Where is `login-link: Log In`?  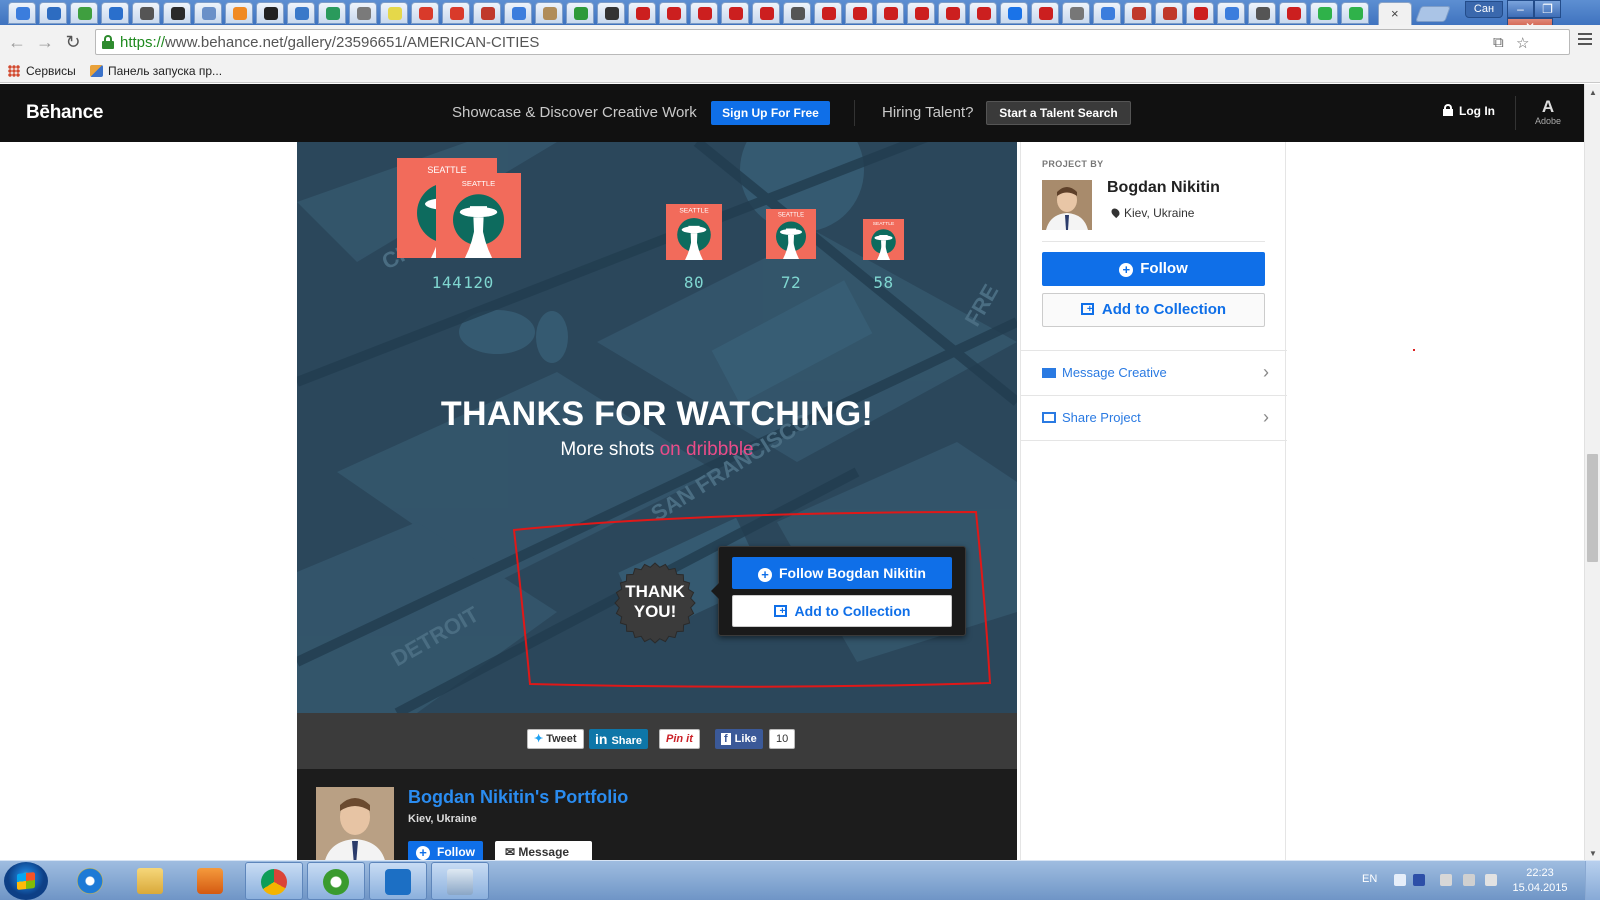 login-link: Log In is located at coordinates (1469, 111).